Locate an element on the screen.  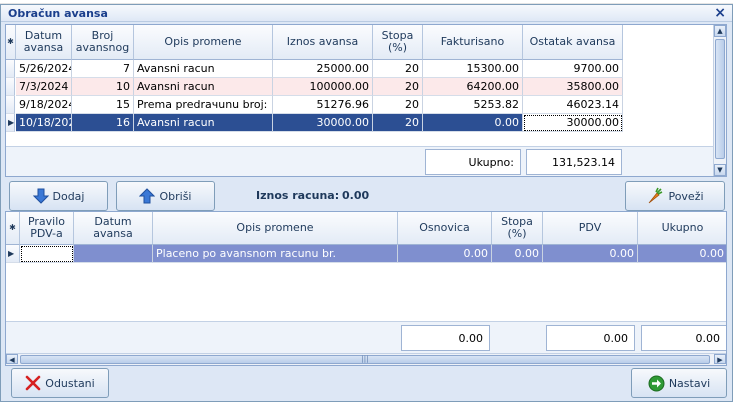
red-x-icon is located at coordinates (33, 383).